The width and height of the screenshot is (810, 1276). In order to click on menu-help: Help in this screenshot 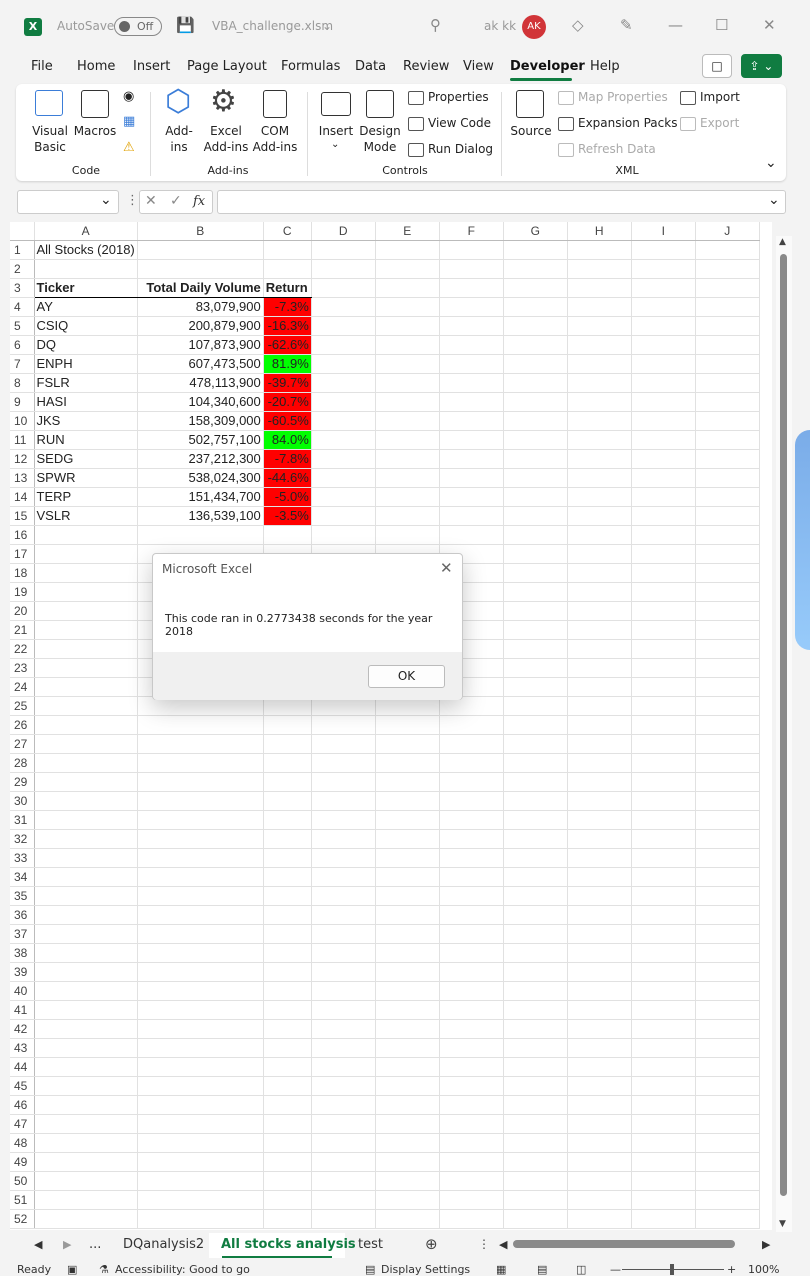, I will do `click(605, 66)`.